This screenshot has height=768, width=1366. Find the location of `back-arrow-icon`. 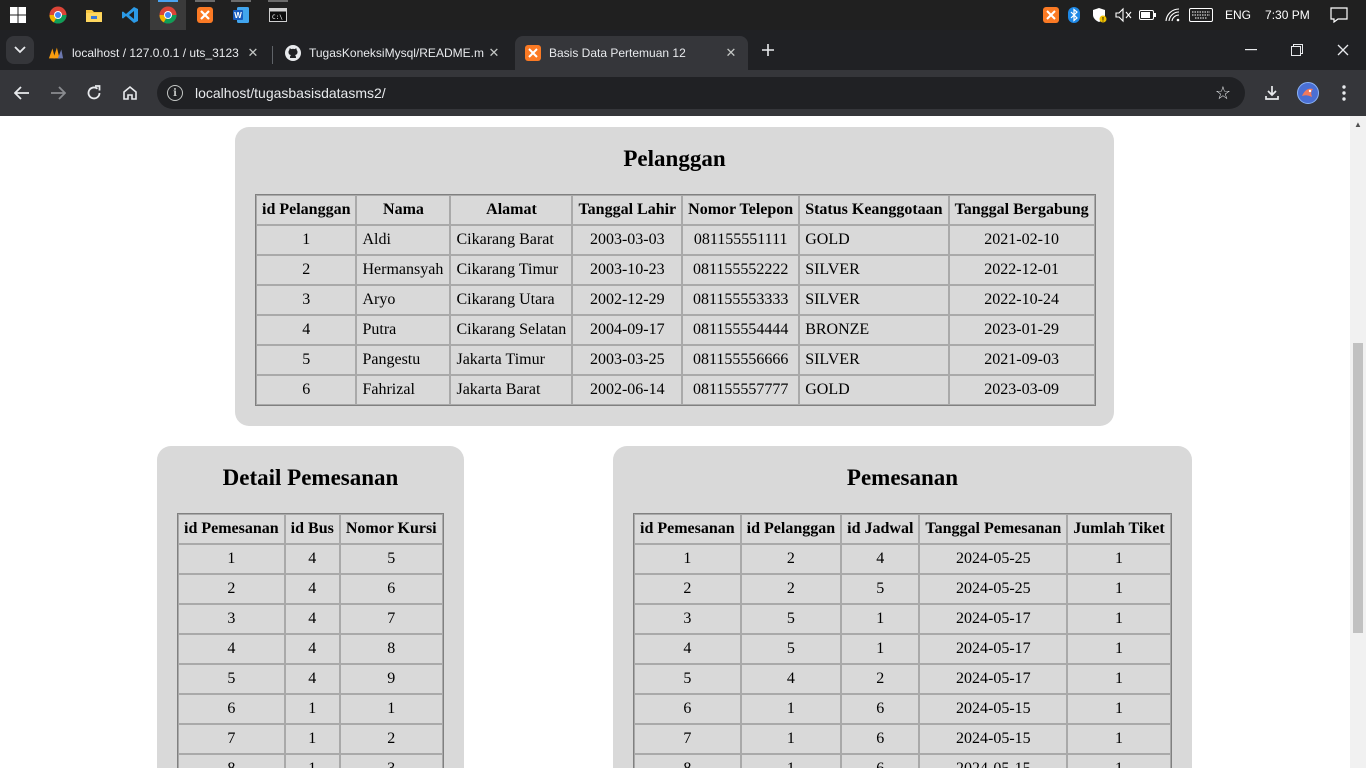

back-arrow-icon is located at coordinates (22, 93).